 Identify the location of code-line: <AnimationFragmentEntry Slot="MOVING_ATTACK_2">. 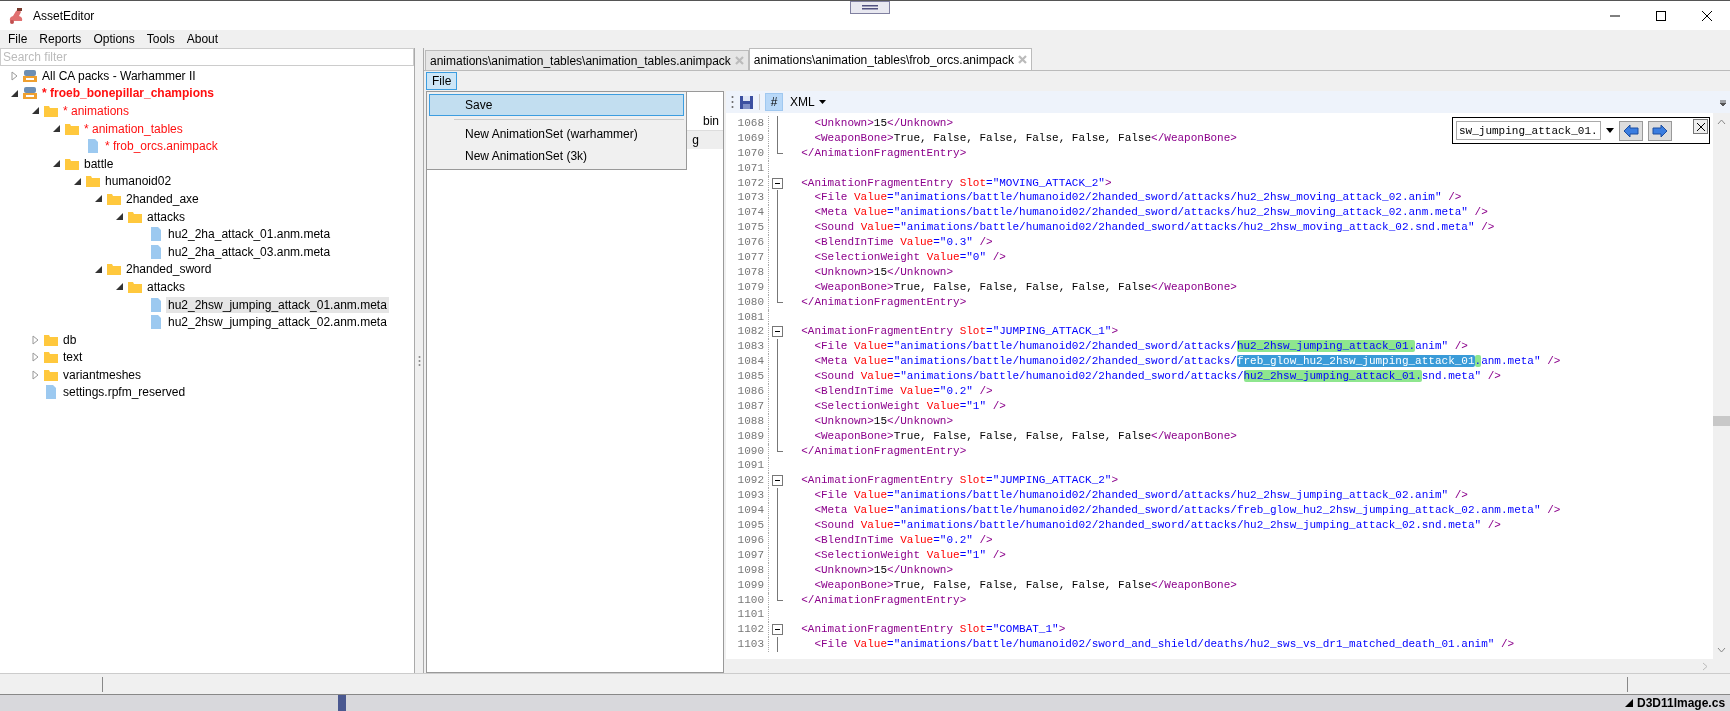
(956, 183).